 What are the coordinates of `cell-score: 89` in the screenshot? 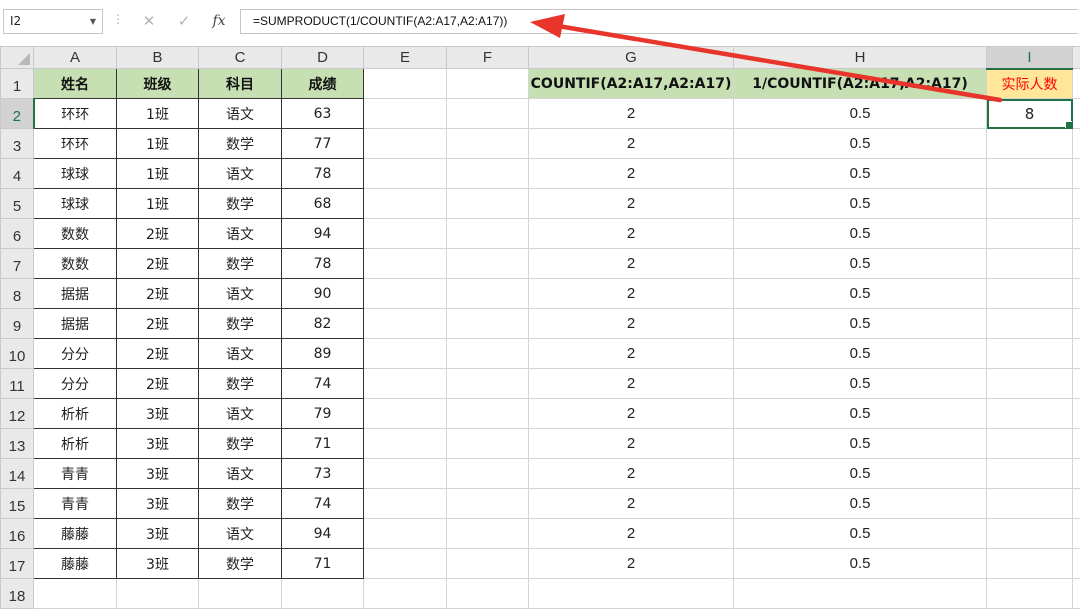 It's located at (323, 354).